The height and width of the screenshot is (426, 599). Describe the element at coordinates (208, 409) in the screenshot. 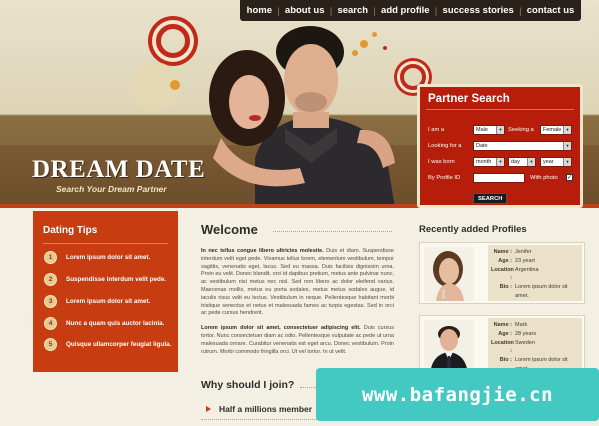

I see `arrow-right-icon` at that location.